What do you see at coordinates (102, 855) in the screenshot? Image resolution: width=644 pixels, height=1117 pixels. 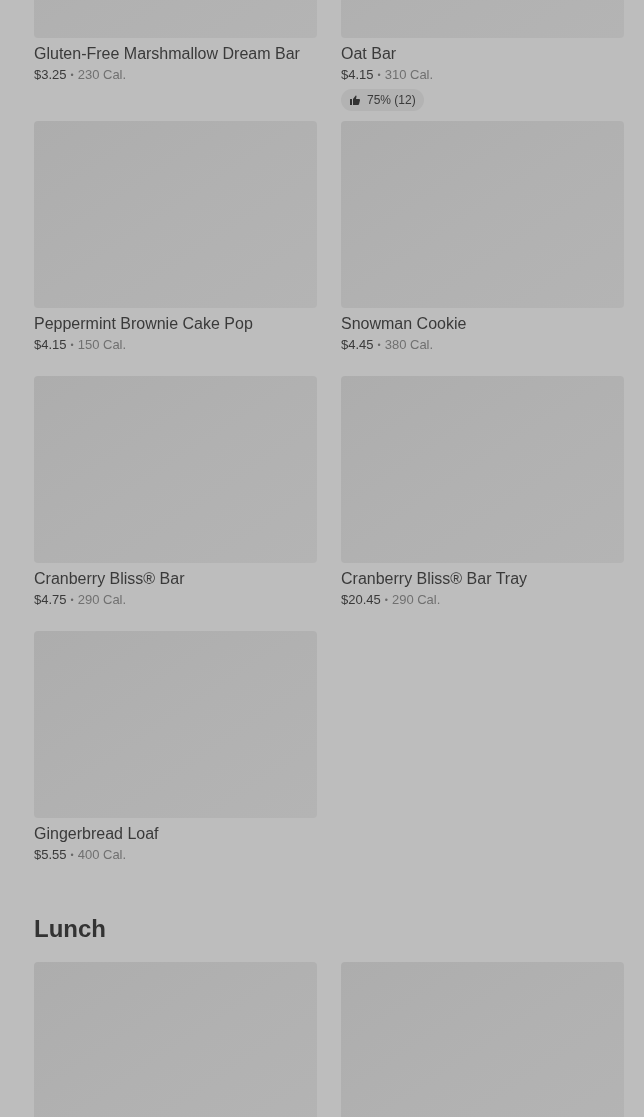 I see `calories: 400 Cal.` at bounding box center [102, 855].